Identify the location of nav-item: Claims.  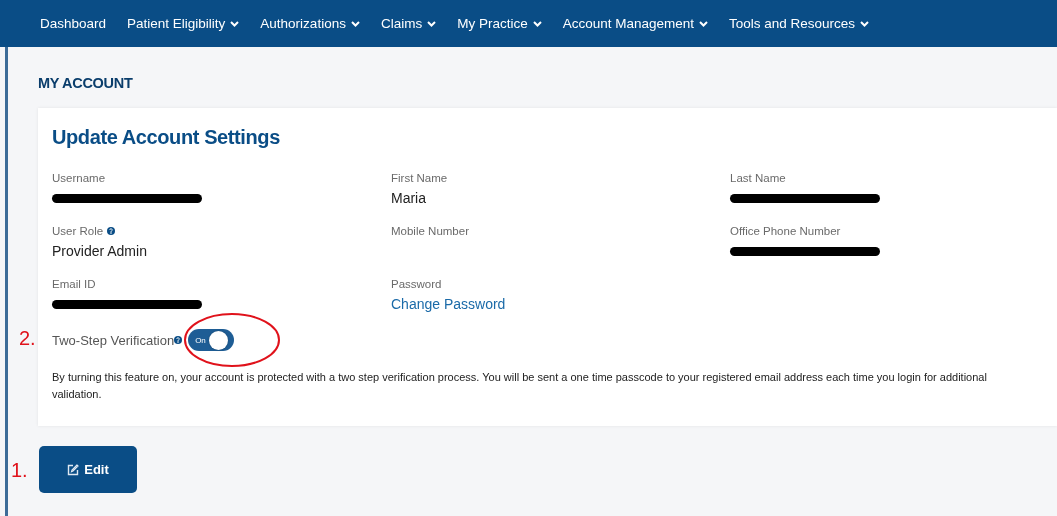
(408, 23).